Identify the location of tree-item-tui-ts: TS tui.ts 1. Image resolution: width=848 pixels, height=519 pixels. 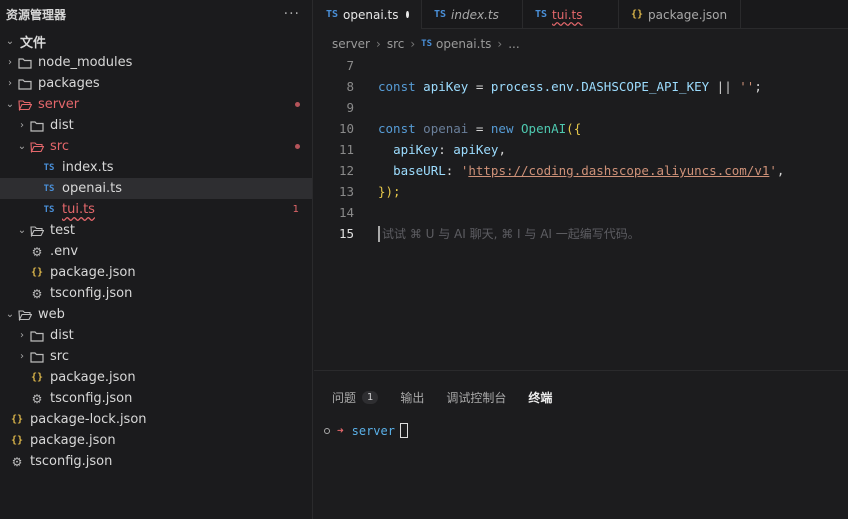
(156, 209).